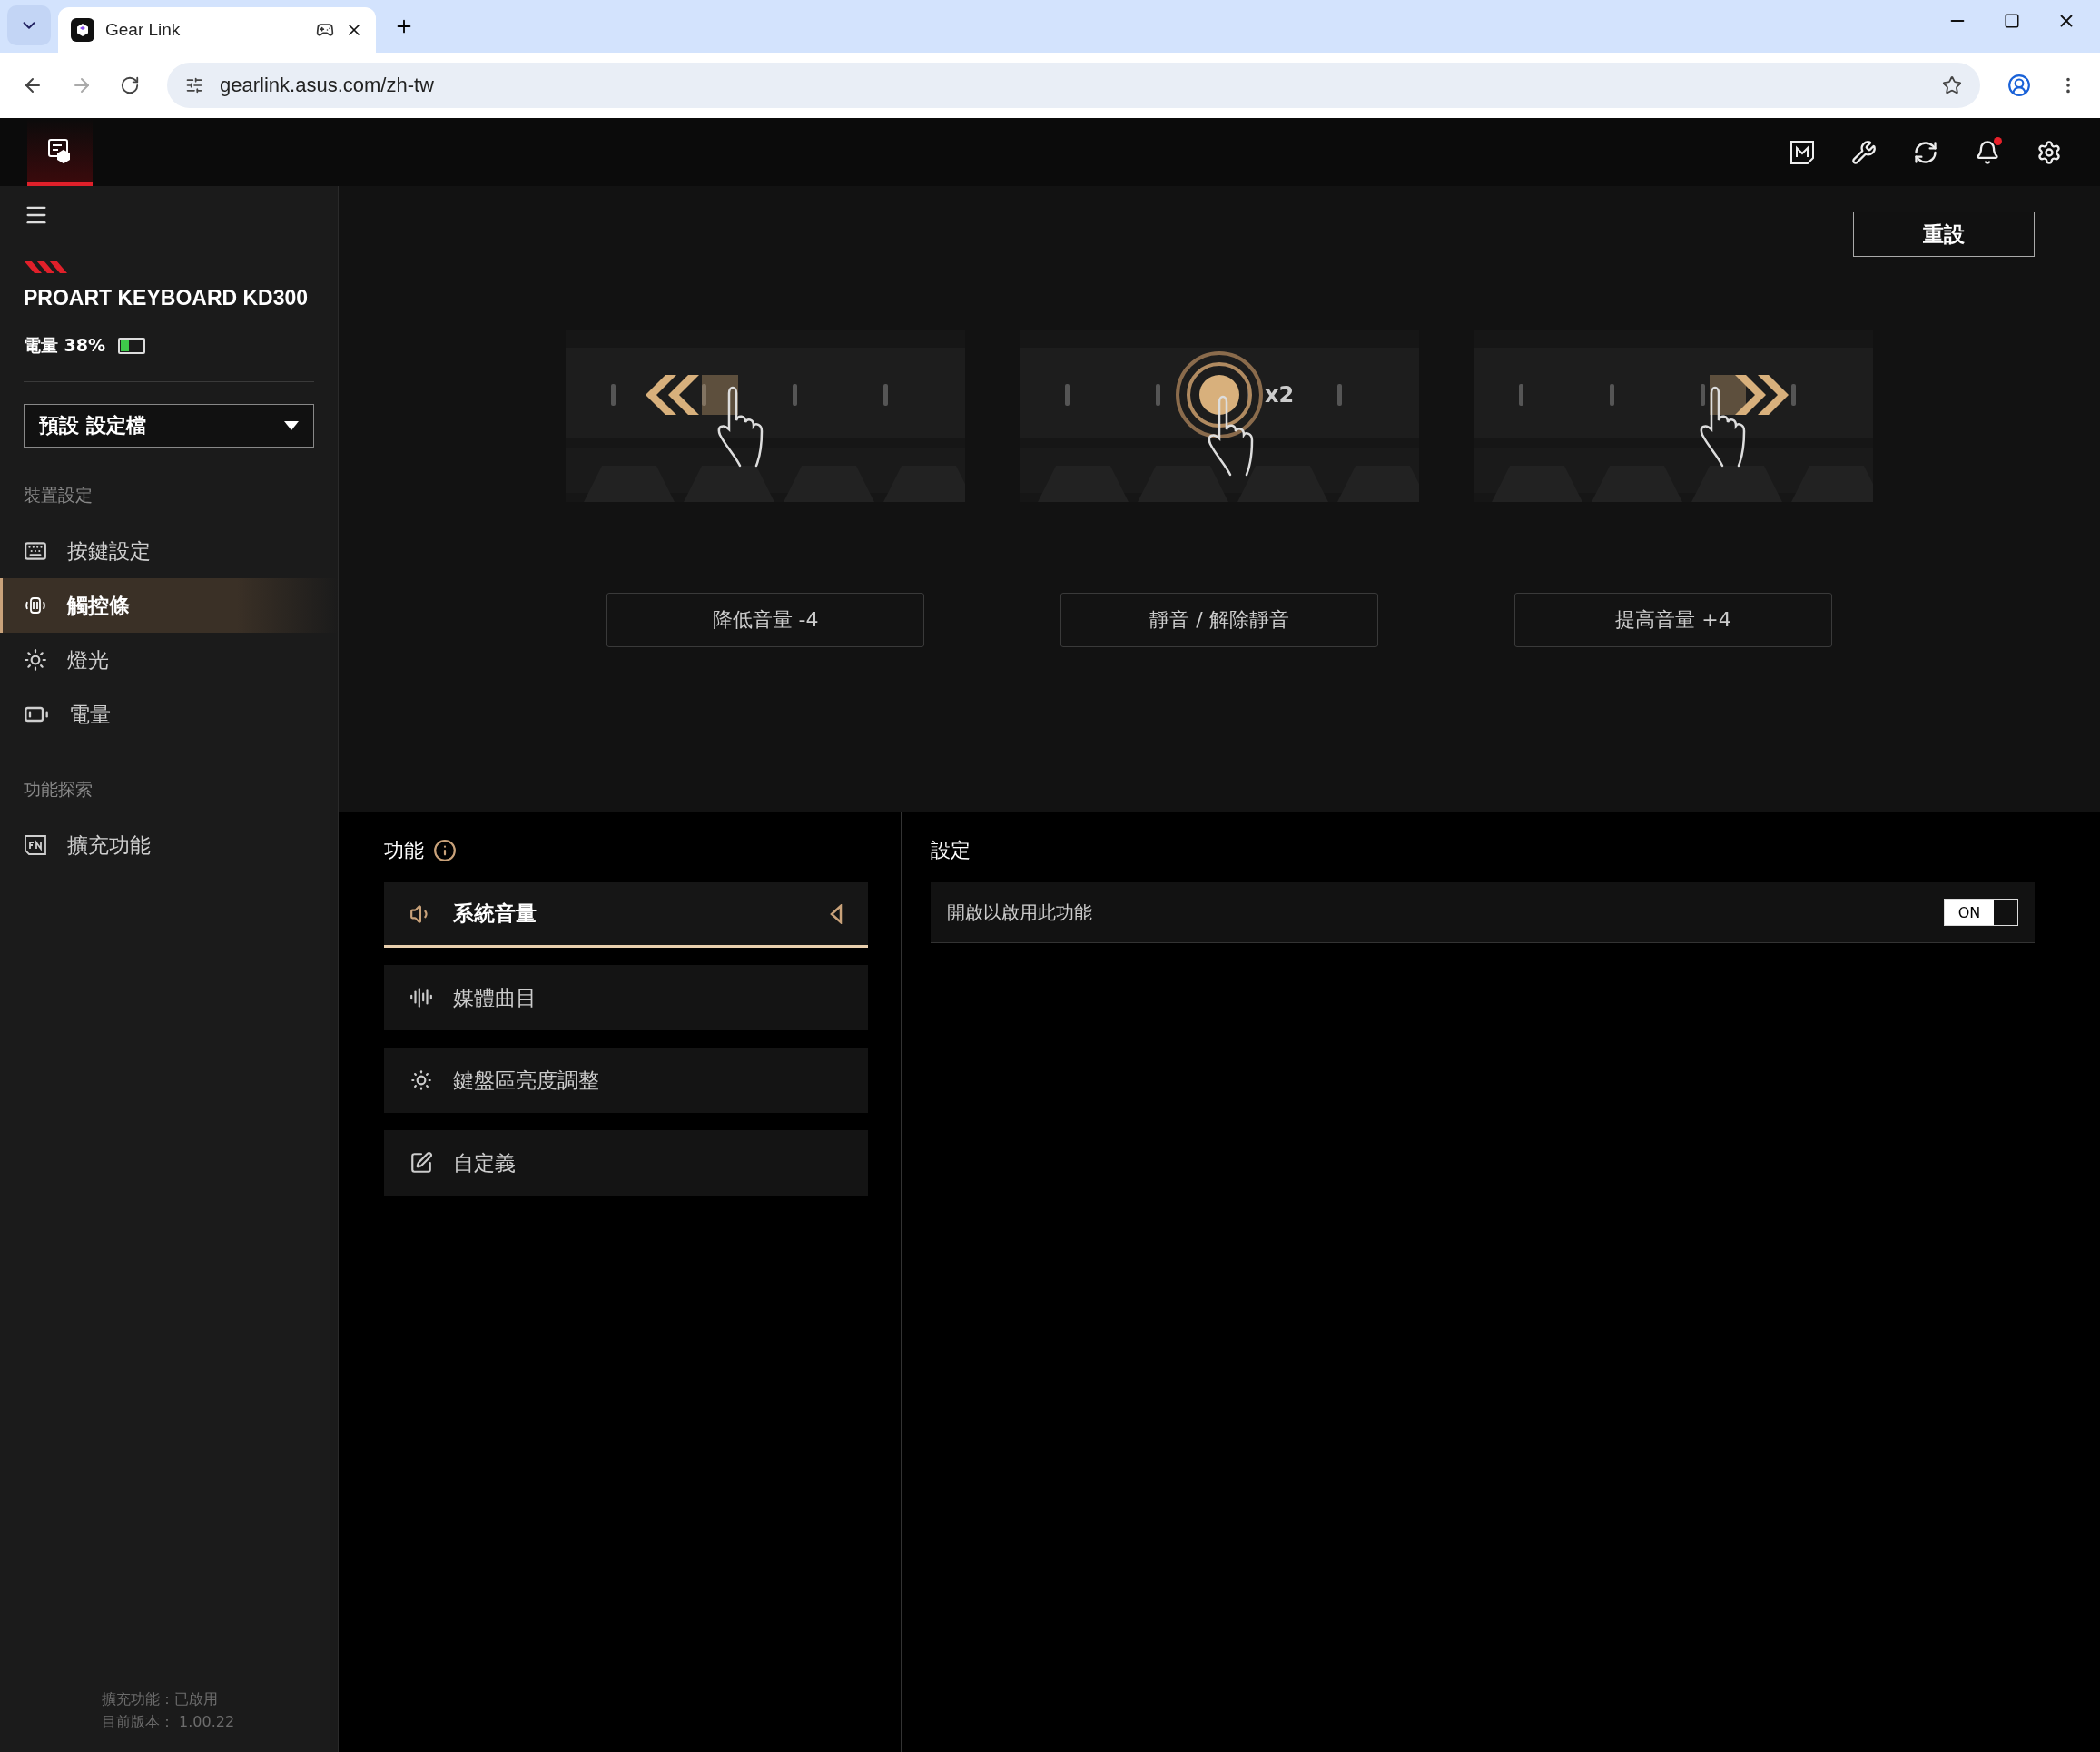 The image size is (2100, 1752). What do you see at coordinates (1219, 620) in the screenshot?
I see `gesture-action-button: 靜音 / 解除靜音` at bounding box center [1219, 620].